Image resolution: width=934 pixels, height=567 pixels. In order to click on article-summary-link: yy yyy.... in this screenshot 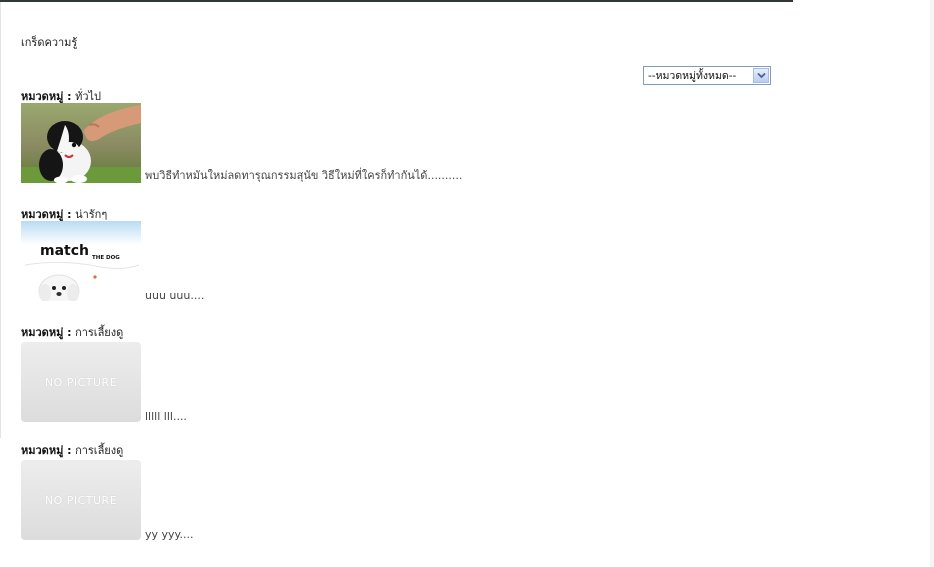, I will do `click(169, 534)`.